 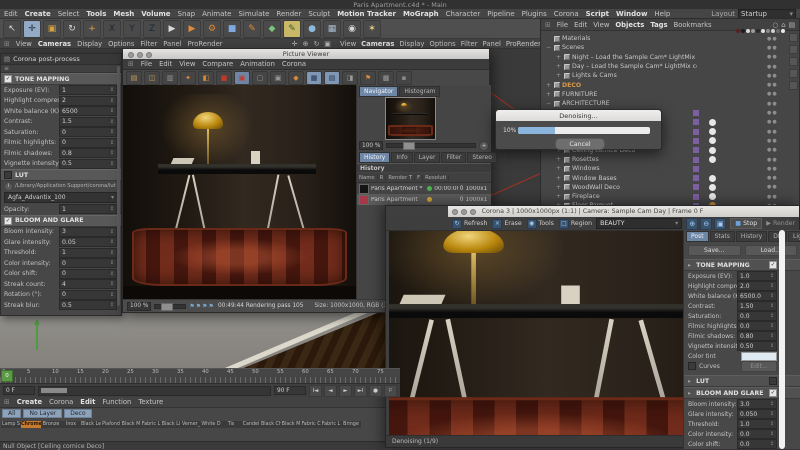 I want to click on axis-x-lock-icon: X, so click(x=112, y=28).